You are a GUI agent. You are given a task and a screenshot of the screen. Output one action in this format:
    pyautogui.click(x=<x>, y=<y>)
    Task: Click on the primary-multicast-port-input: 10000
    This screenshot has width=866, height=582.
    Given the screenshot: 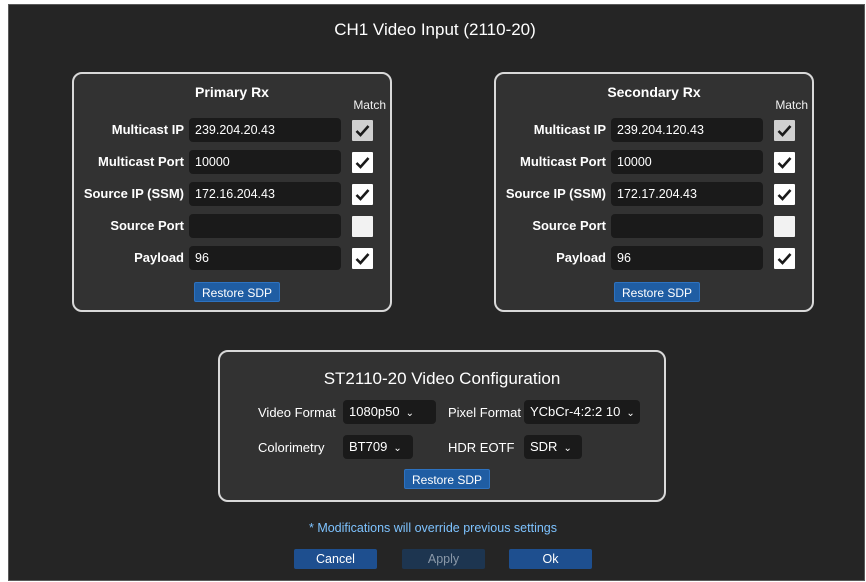 What is the action you would take?
    pyautogui.click(x=265, y=162)
    